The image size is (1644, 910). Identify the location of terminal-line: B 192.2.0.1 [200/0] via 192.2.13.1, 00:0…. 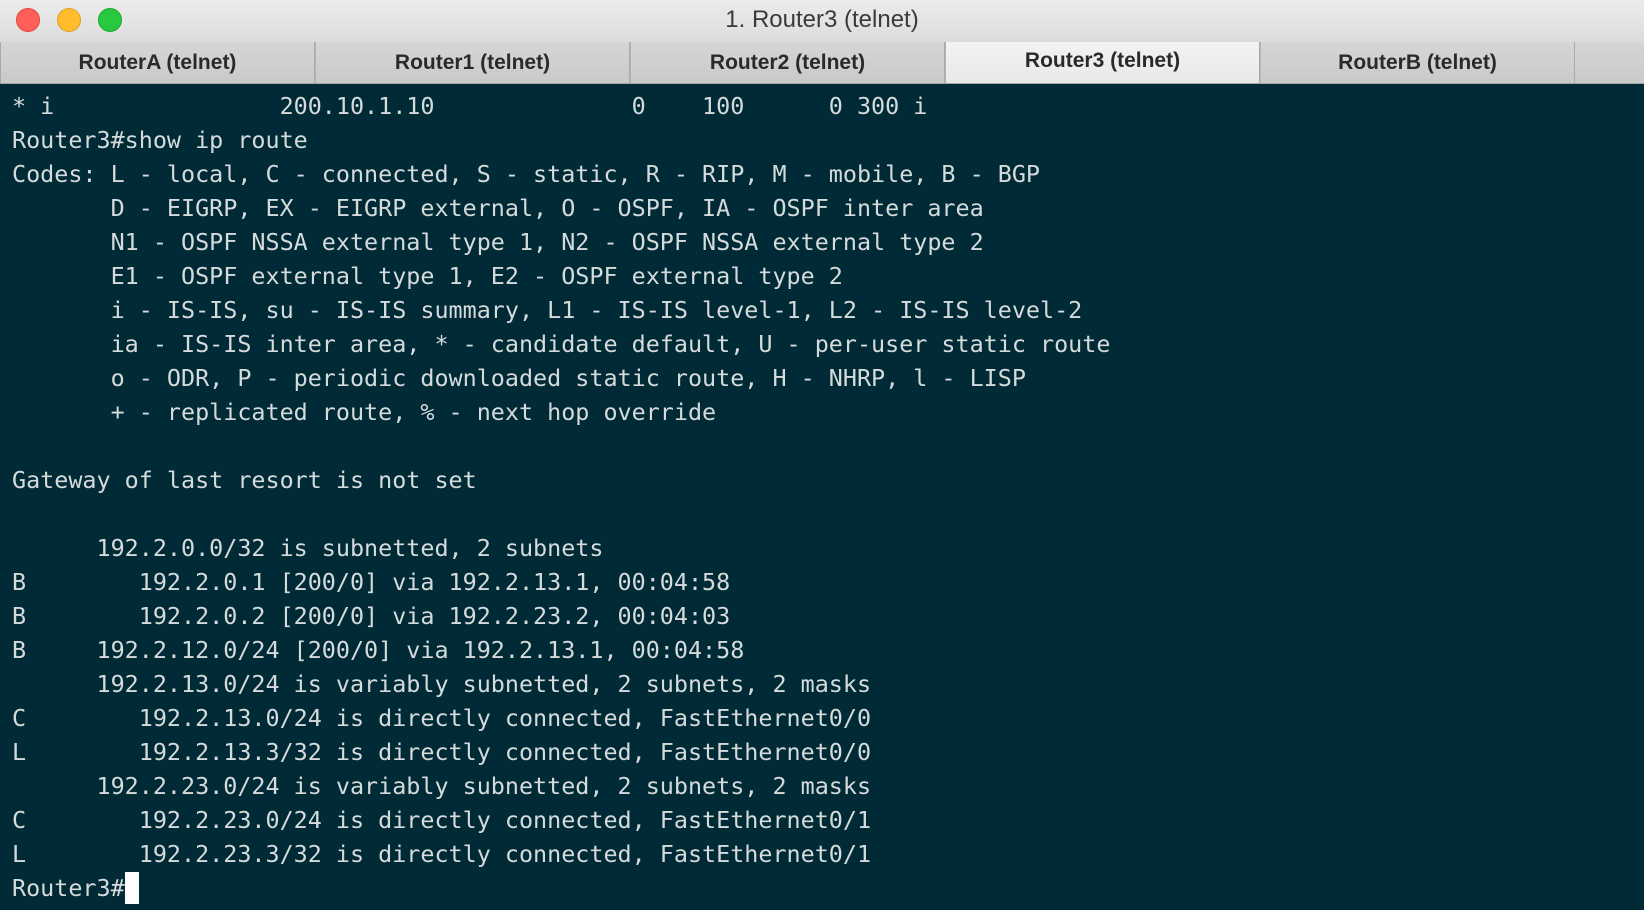
(371, 582).